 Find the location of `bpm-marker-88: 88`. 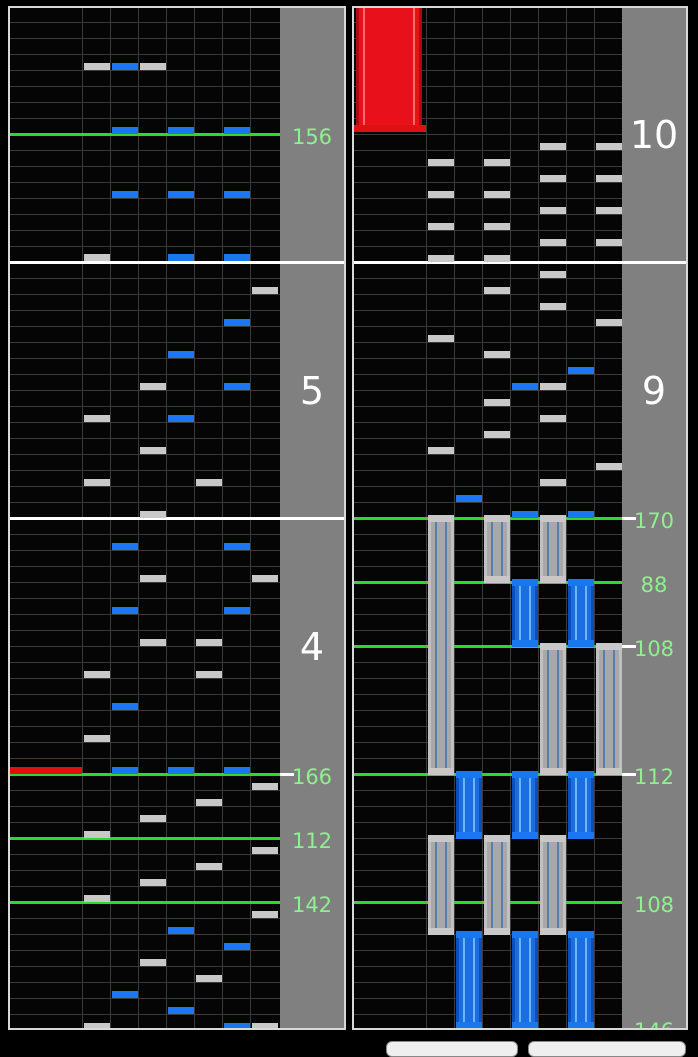

bpm-marker-88: 88 is located at coordinates (654, 585).